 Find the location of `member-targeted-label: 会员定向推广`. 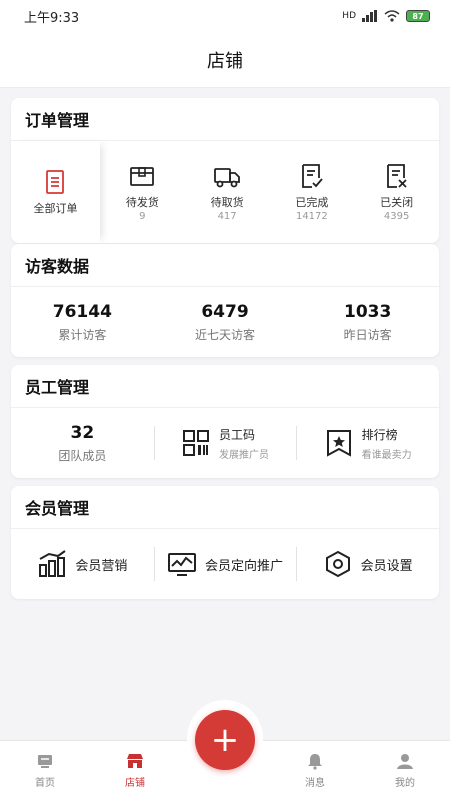

member-targeted-label: 会员定向推广 is located at coordinates (244, 566).